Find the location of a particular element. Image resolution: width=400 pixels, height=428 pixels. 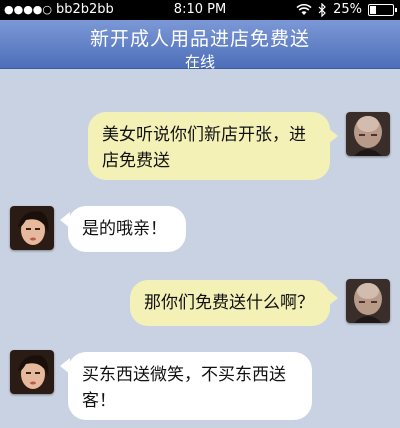

message-bubble-incoming: 是的哦亲！ is located at coordinates (127, 229).